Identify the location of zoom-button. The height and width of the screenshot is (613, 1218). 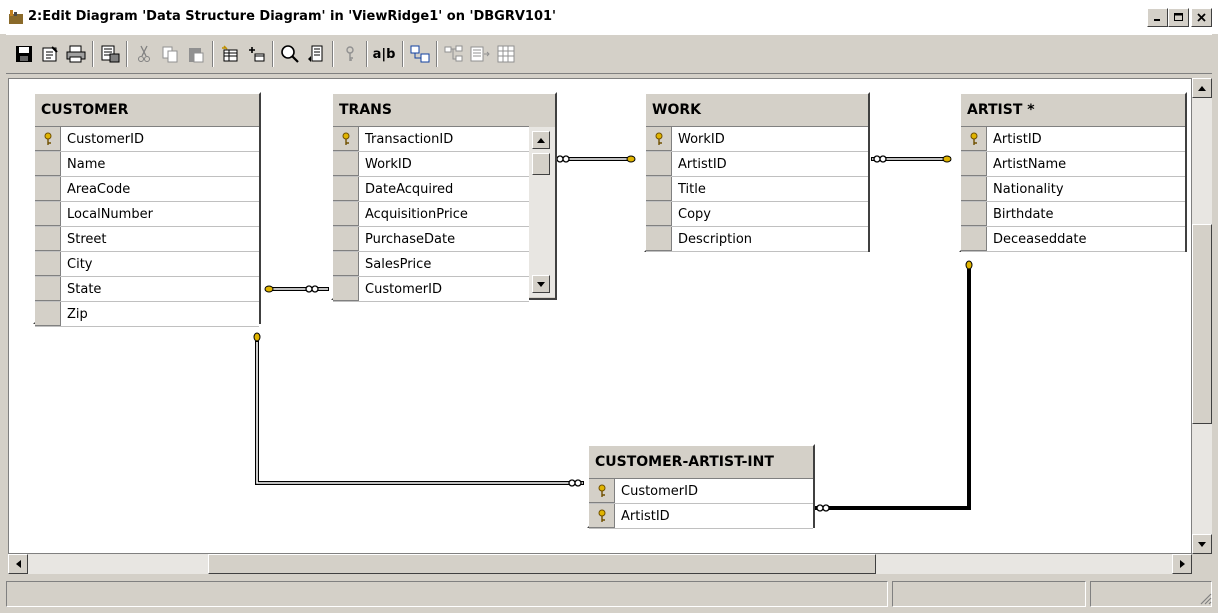
(290, 54).